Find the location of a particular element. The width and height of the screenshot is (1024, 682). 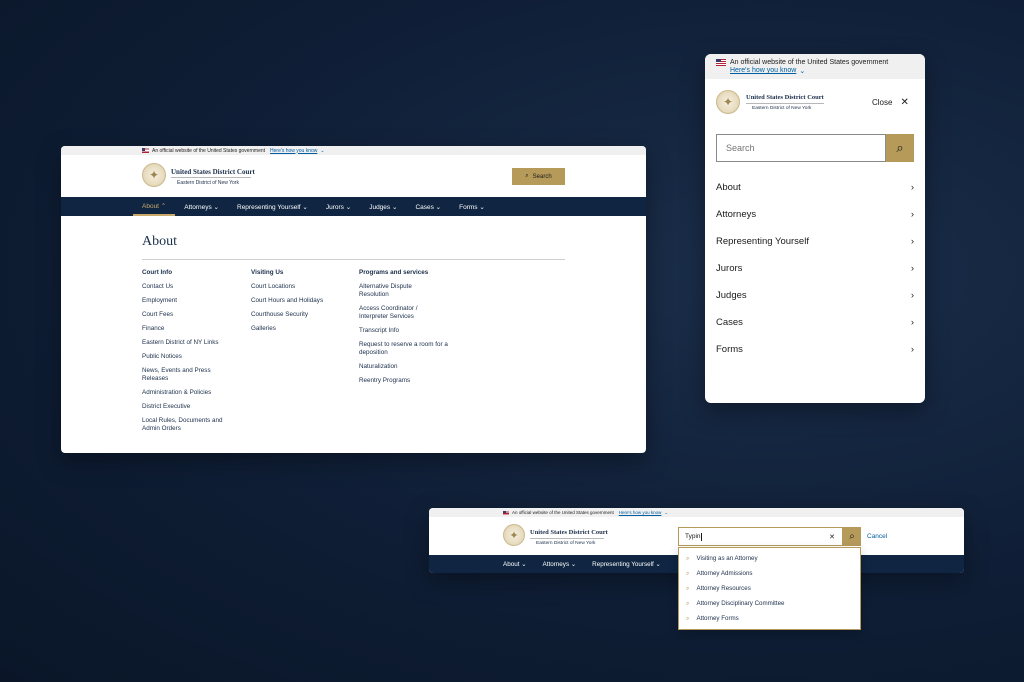

mobile-menu-item-cases: Cases › is located at coordinates (815, 330).